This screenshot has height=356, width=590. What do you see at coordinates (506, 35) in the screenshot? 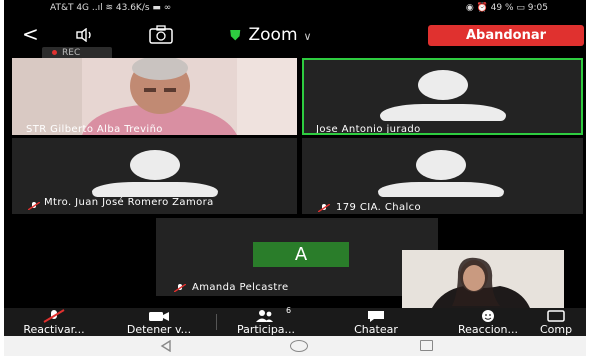
I see `leave-button: Abandonar` at bounding box center [506, 35].